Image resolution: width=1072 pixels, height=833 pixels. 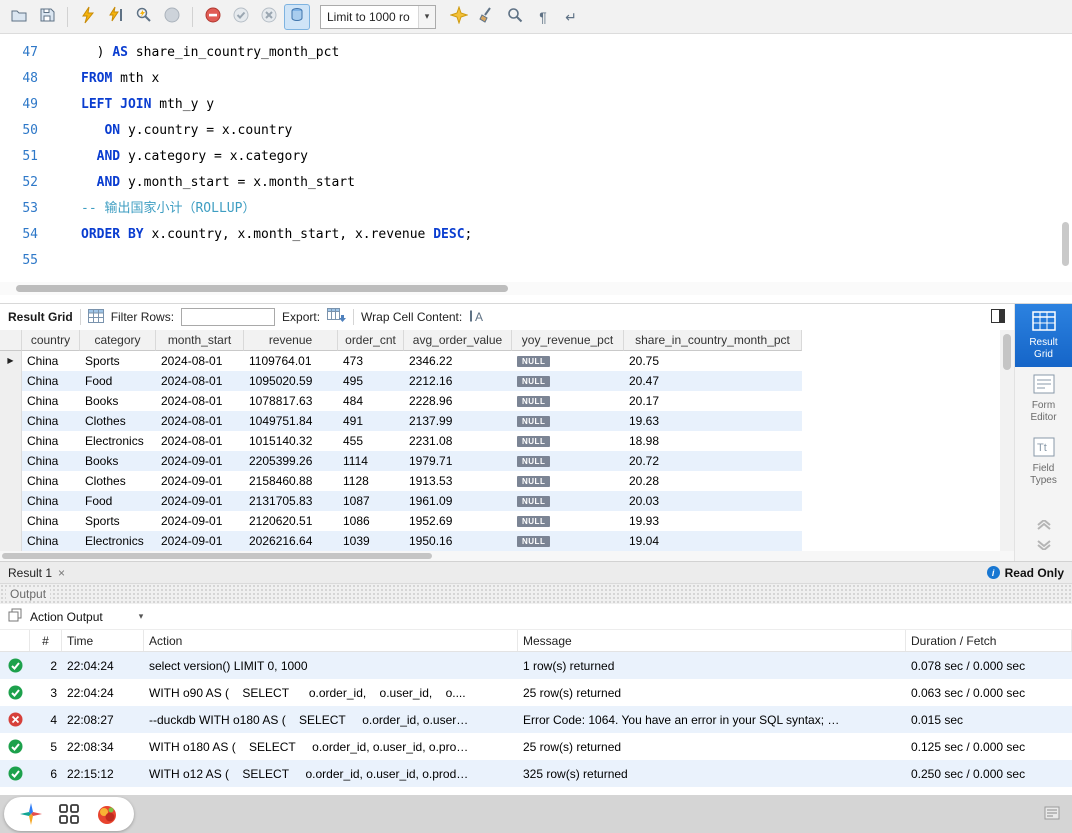 I want to click on grid-cell: 495, so click(x=371, y=381).